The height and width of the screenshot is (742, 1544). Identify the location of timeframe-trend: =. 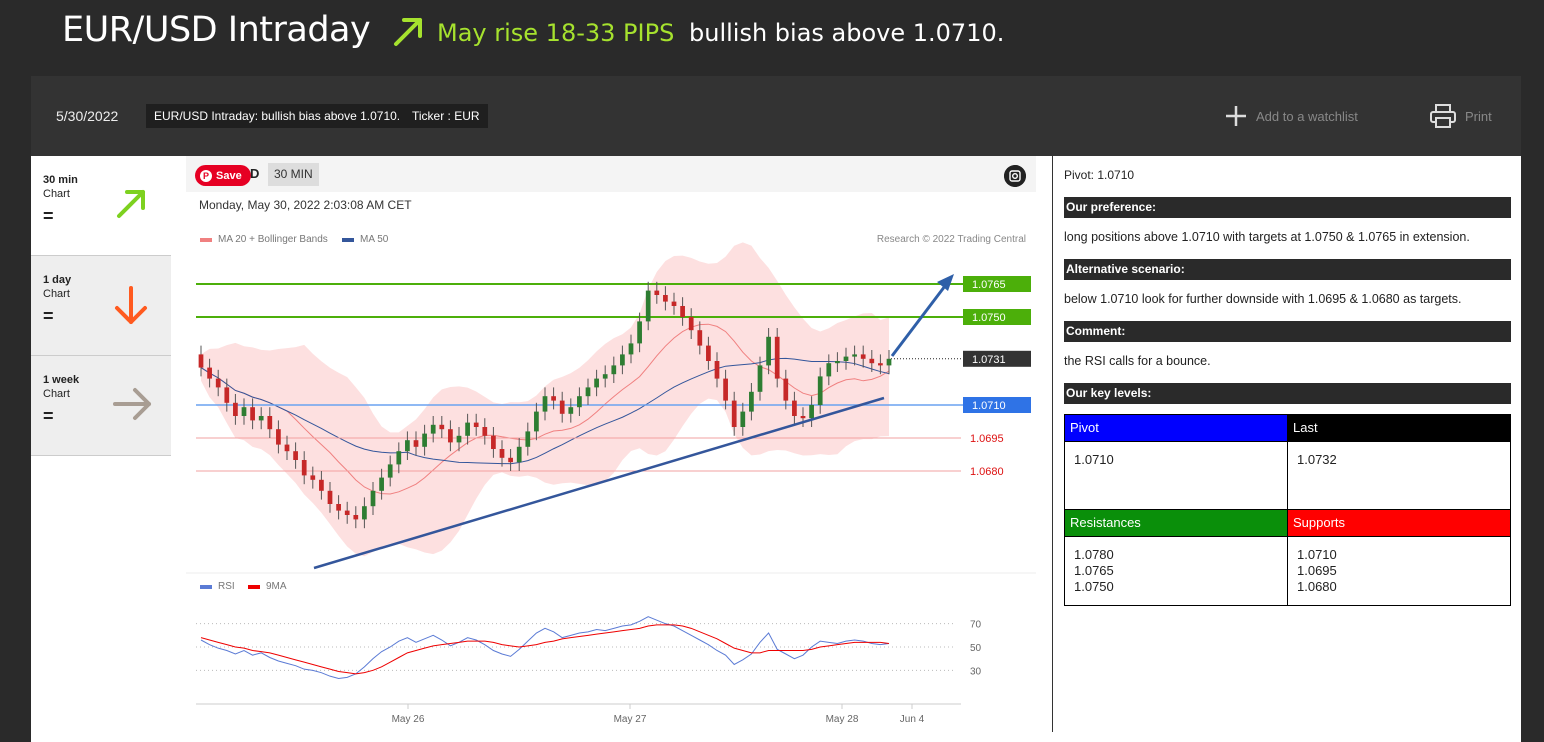
(48, 216).